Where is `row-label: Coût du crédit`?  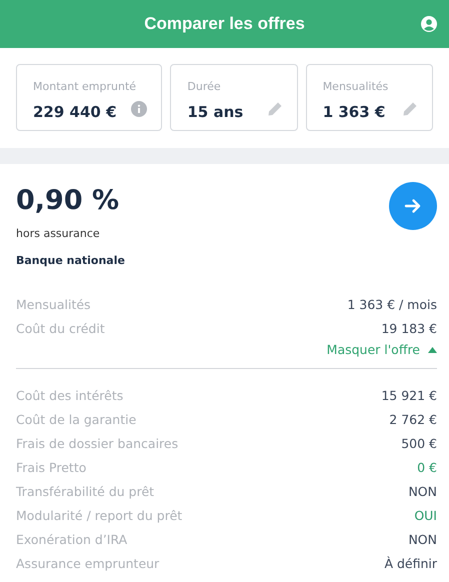
row-label: Coût du crédit is located at coordinates (60, 329).